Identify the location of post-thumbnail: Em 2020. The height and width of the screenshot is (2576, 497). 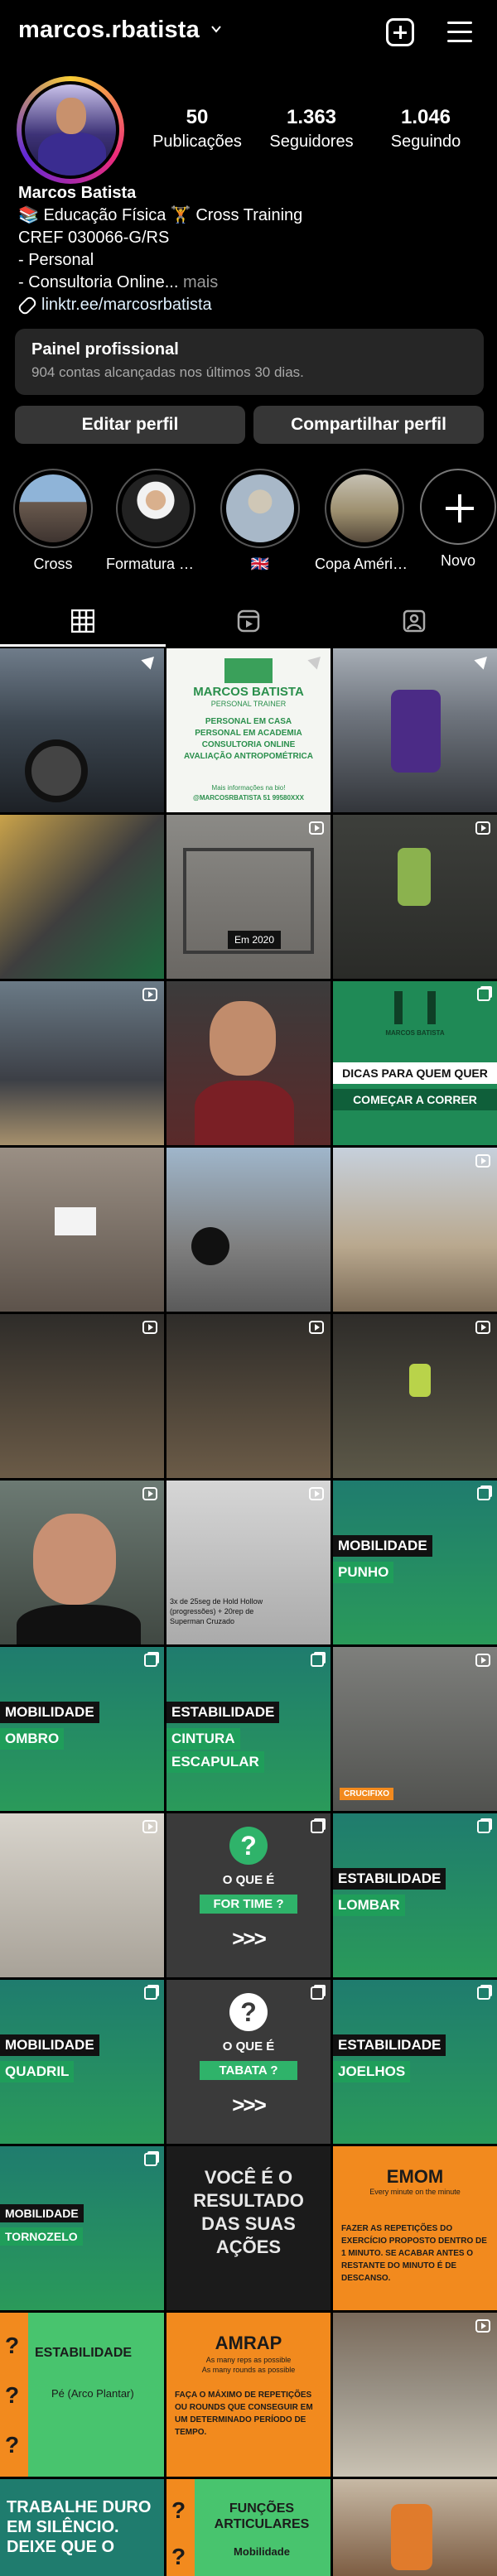
(248, 897).